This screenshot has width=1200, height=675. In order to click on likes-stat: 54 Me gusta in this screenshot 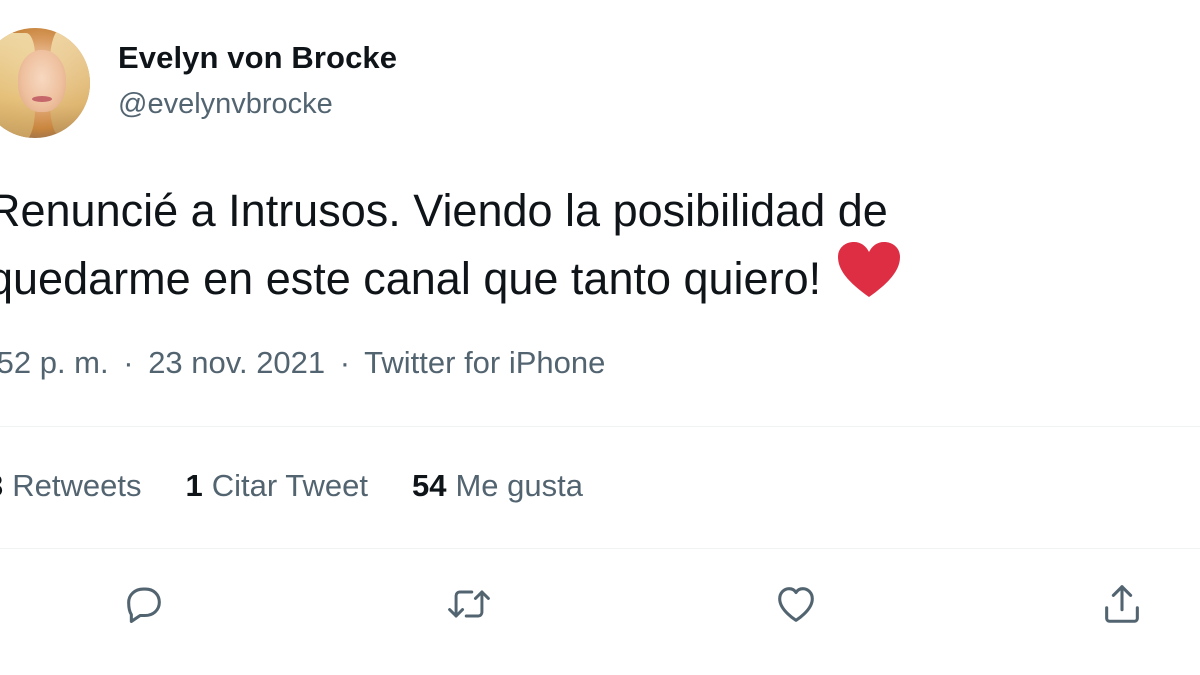, I will do `click(497, 486)`.